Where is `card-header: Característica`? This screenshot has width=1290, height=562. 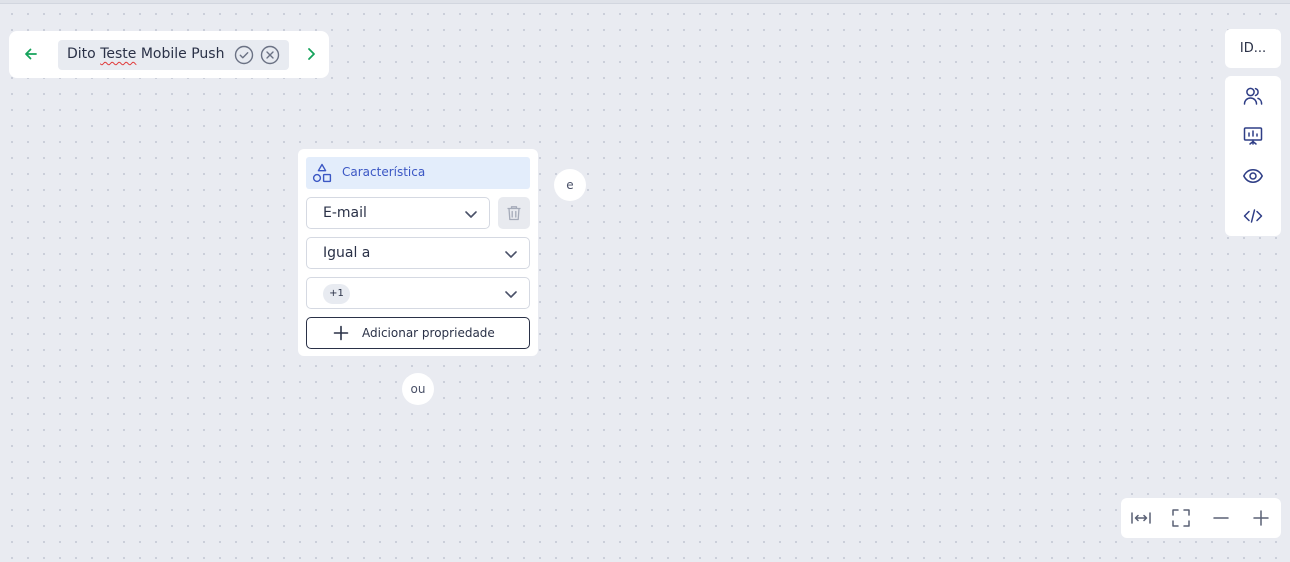
card-header: Característica is located at coordinates (418, 173).